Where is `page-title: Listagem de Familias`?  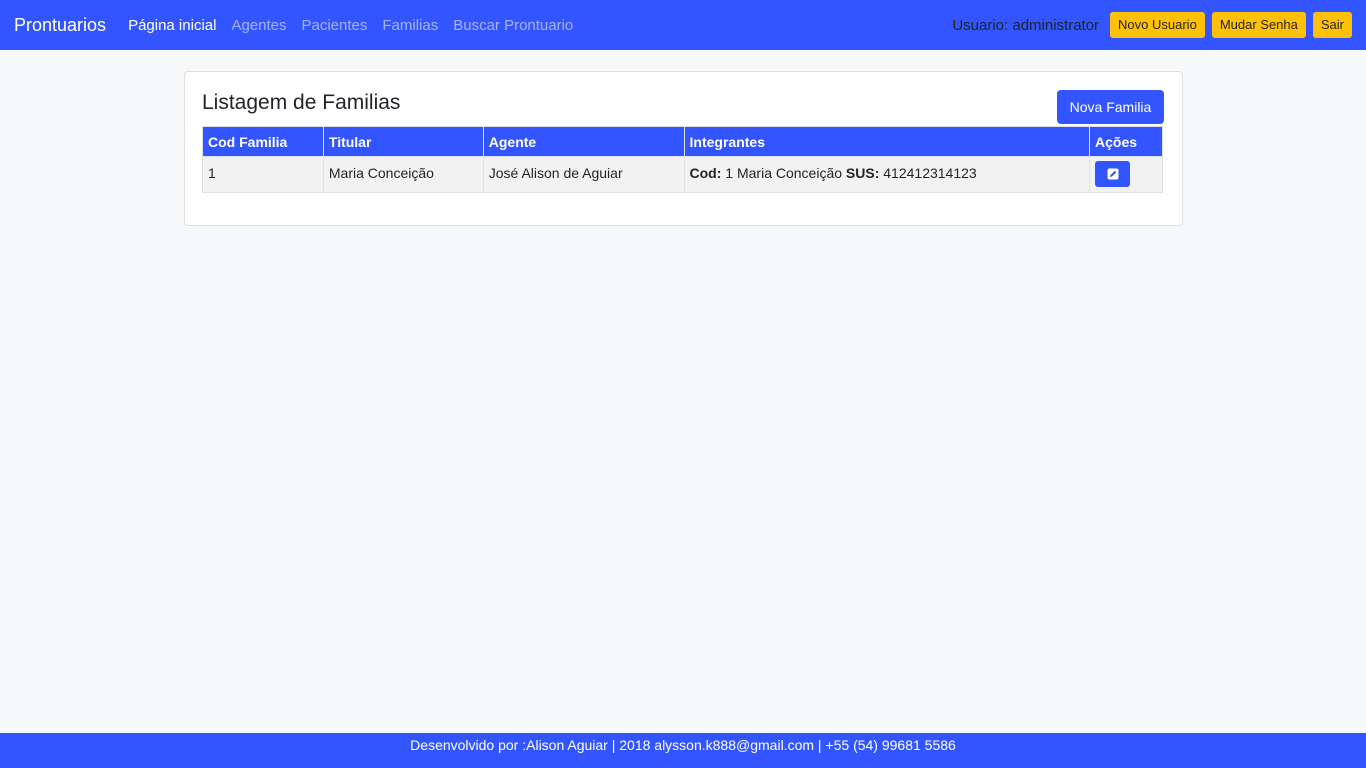 page-title: Listagem de Familias is located at coordinates (301, 102).